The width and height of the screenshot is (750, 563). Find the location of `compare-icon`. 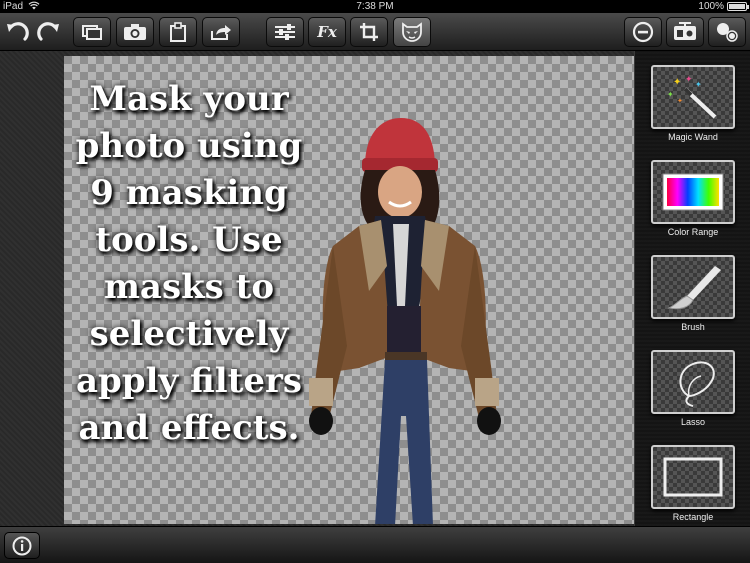

compare-icon is located at coordinates (685, 31).